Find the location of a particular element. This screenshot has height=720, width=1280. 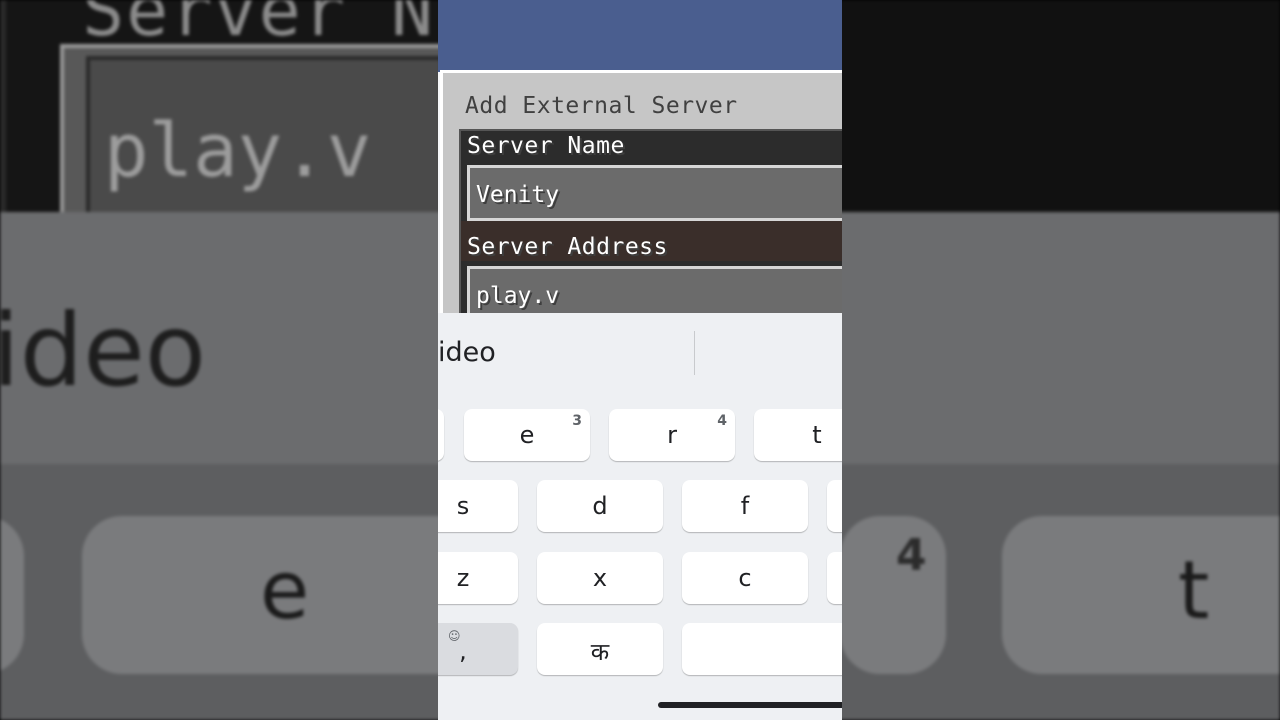

server-address-label: Server Address is located at coordinates (567, 247).